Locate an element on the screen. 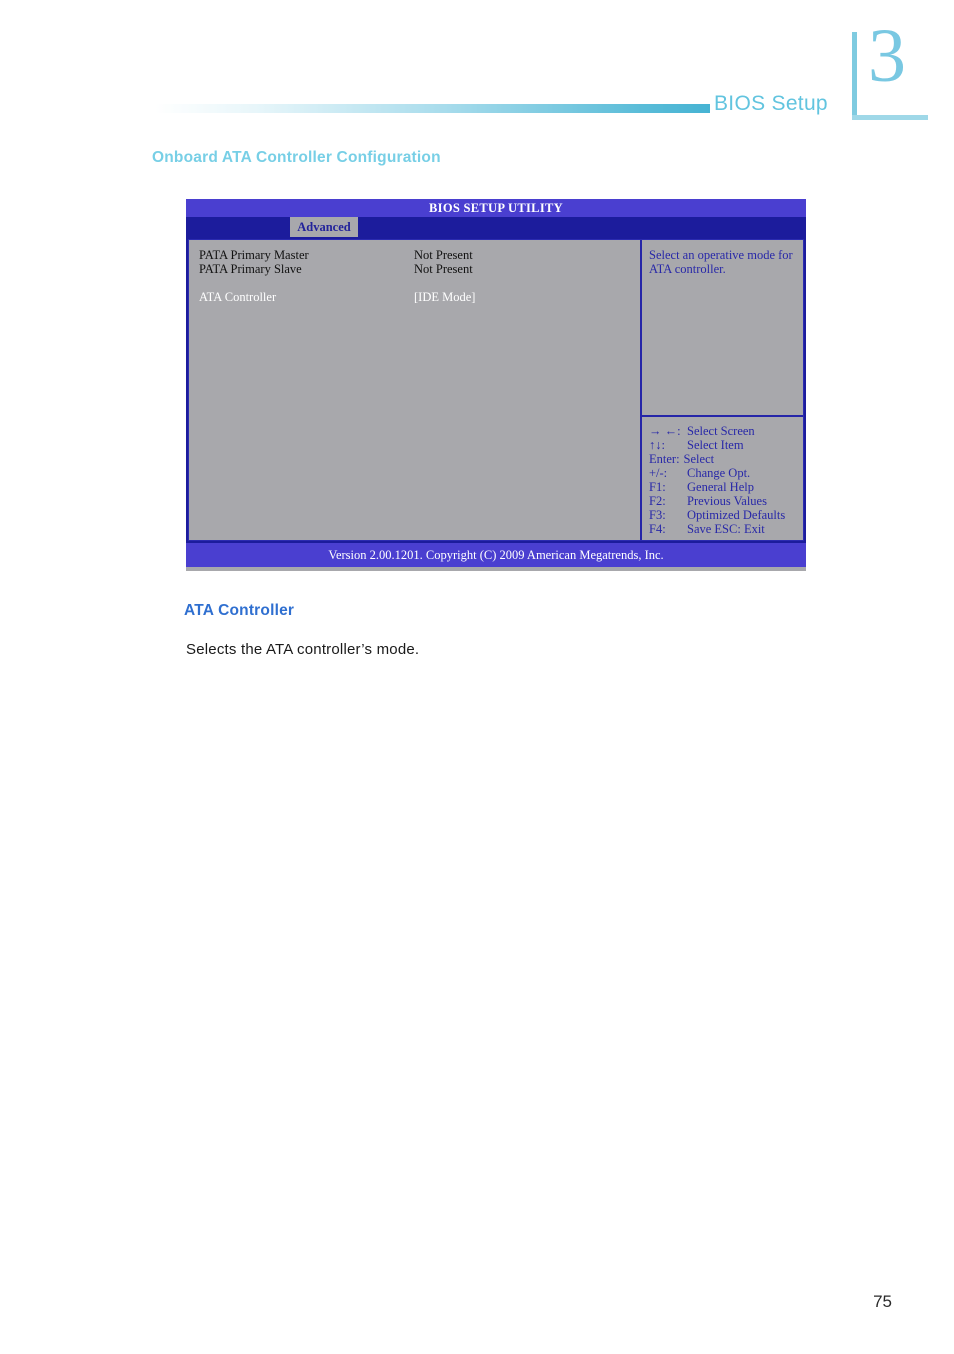 This screenshot has width=954, height=1354. header-gradient-rule is located at coordinates (432, 108).